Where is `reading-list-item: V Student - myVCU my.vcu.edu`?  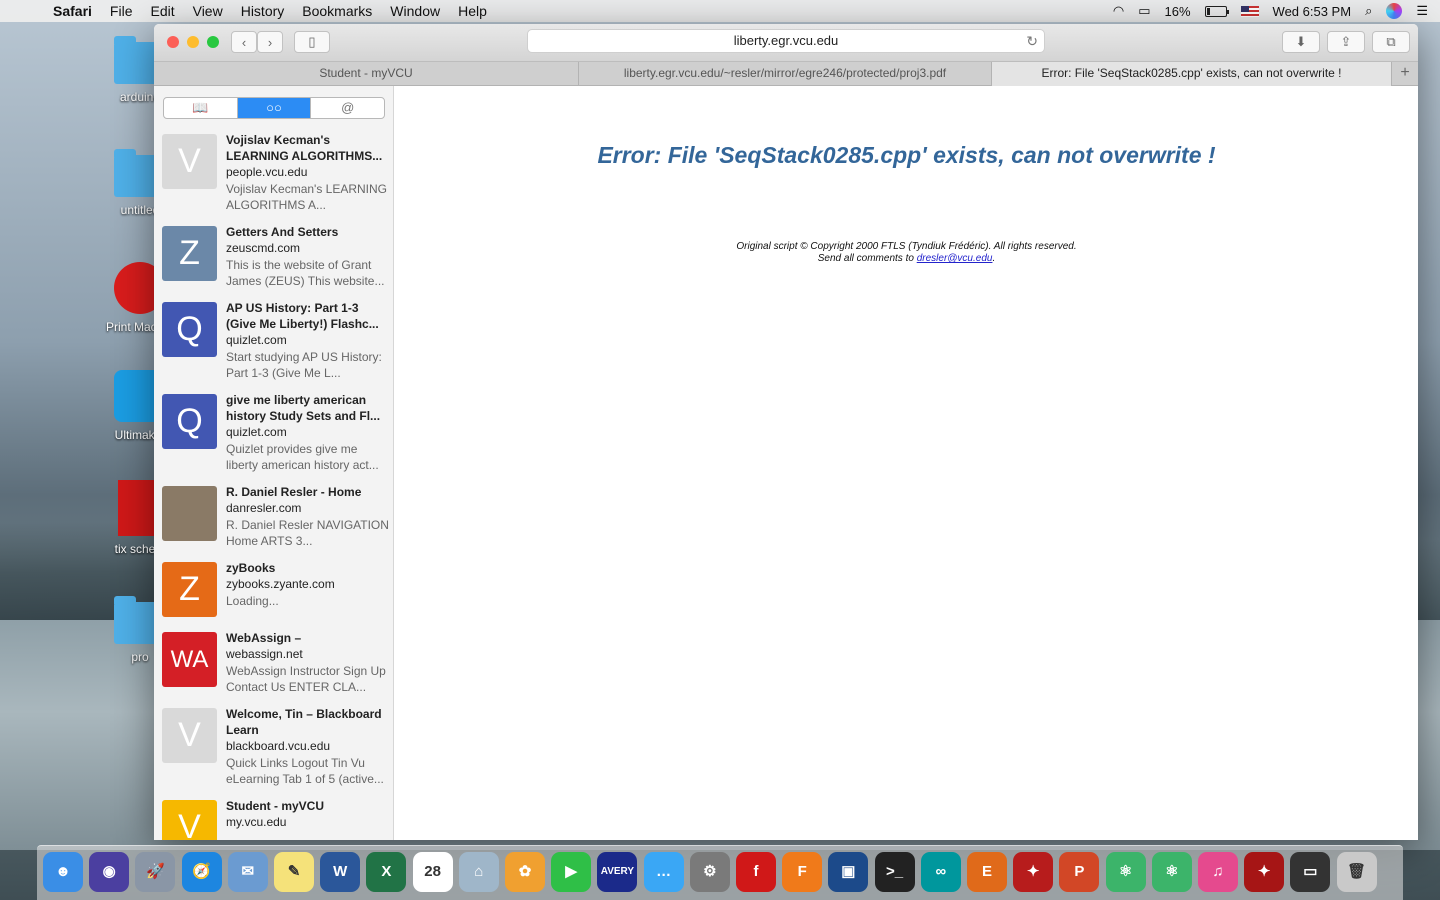 reading-list-item: V Student - myVCU my.vcu.edu is located at coordinates (273, 819).